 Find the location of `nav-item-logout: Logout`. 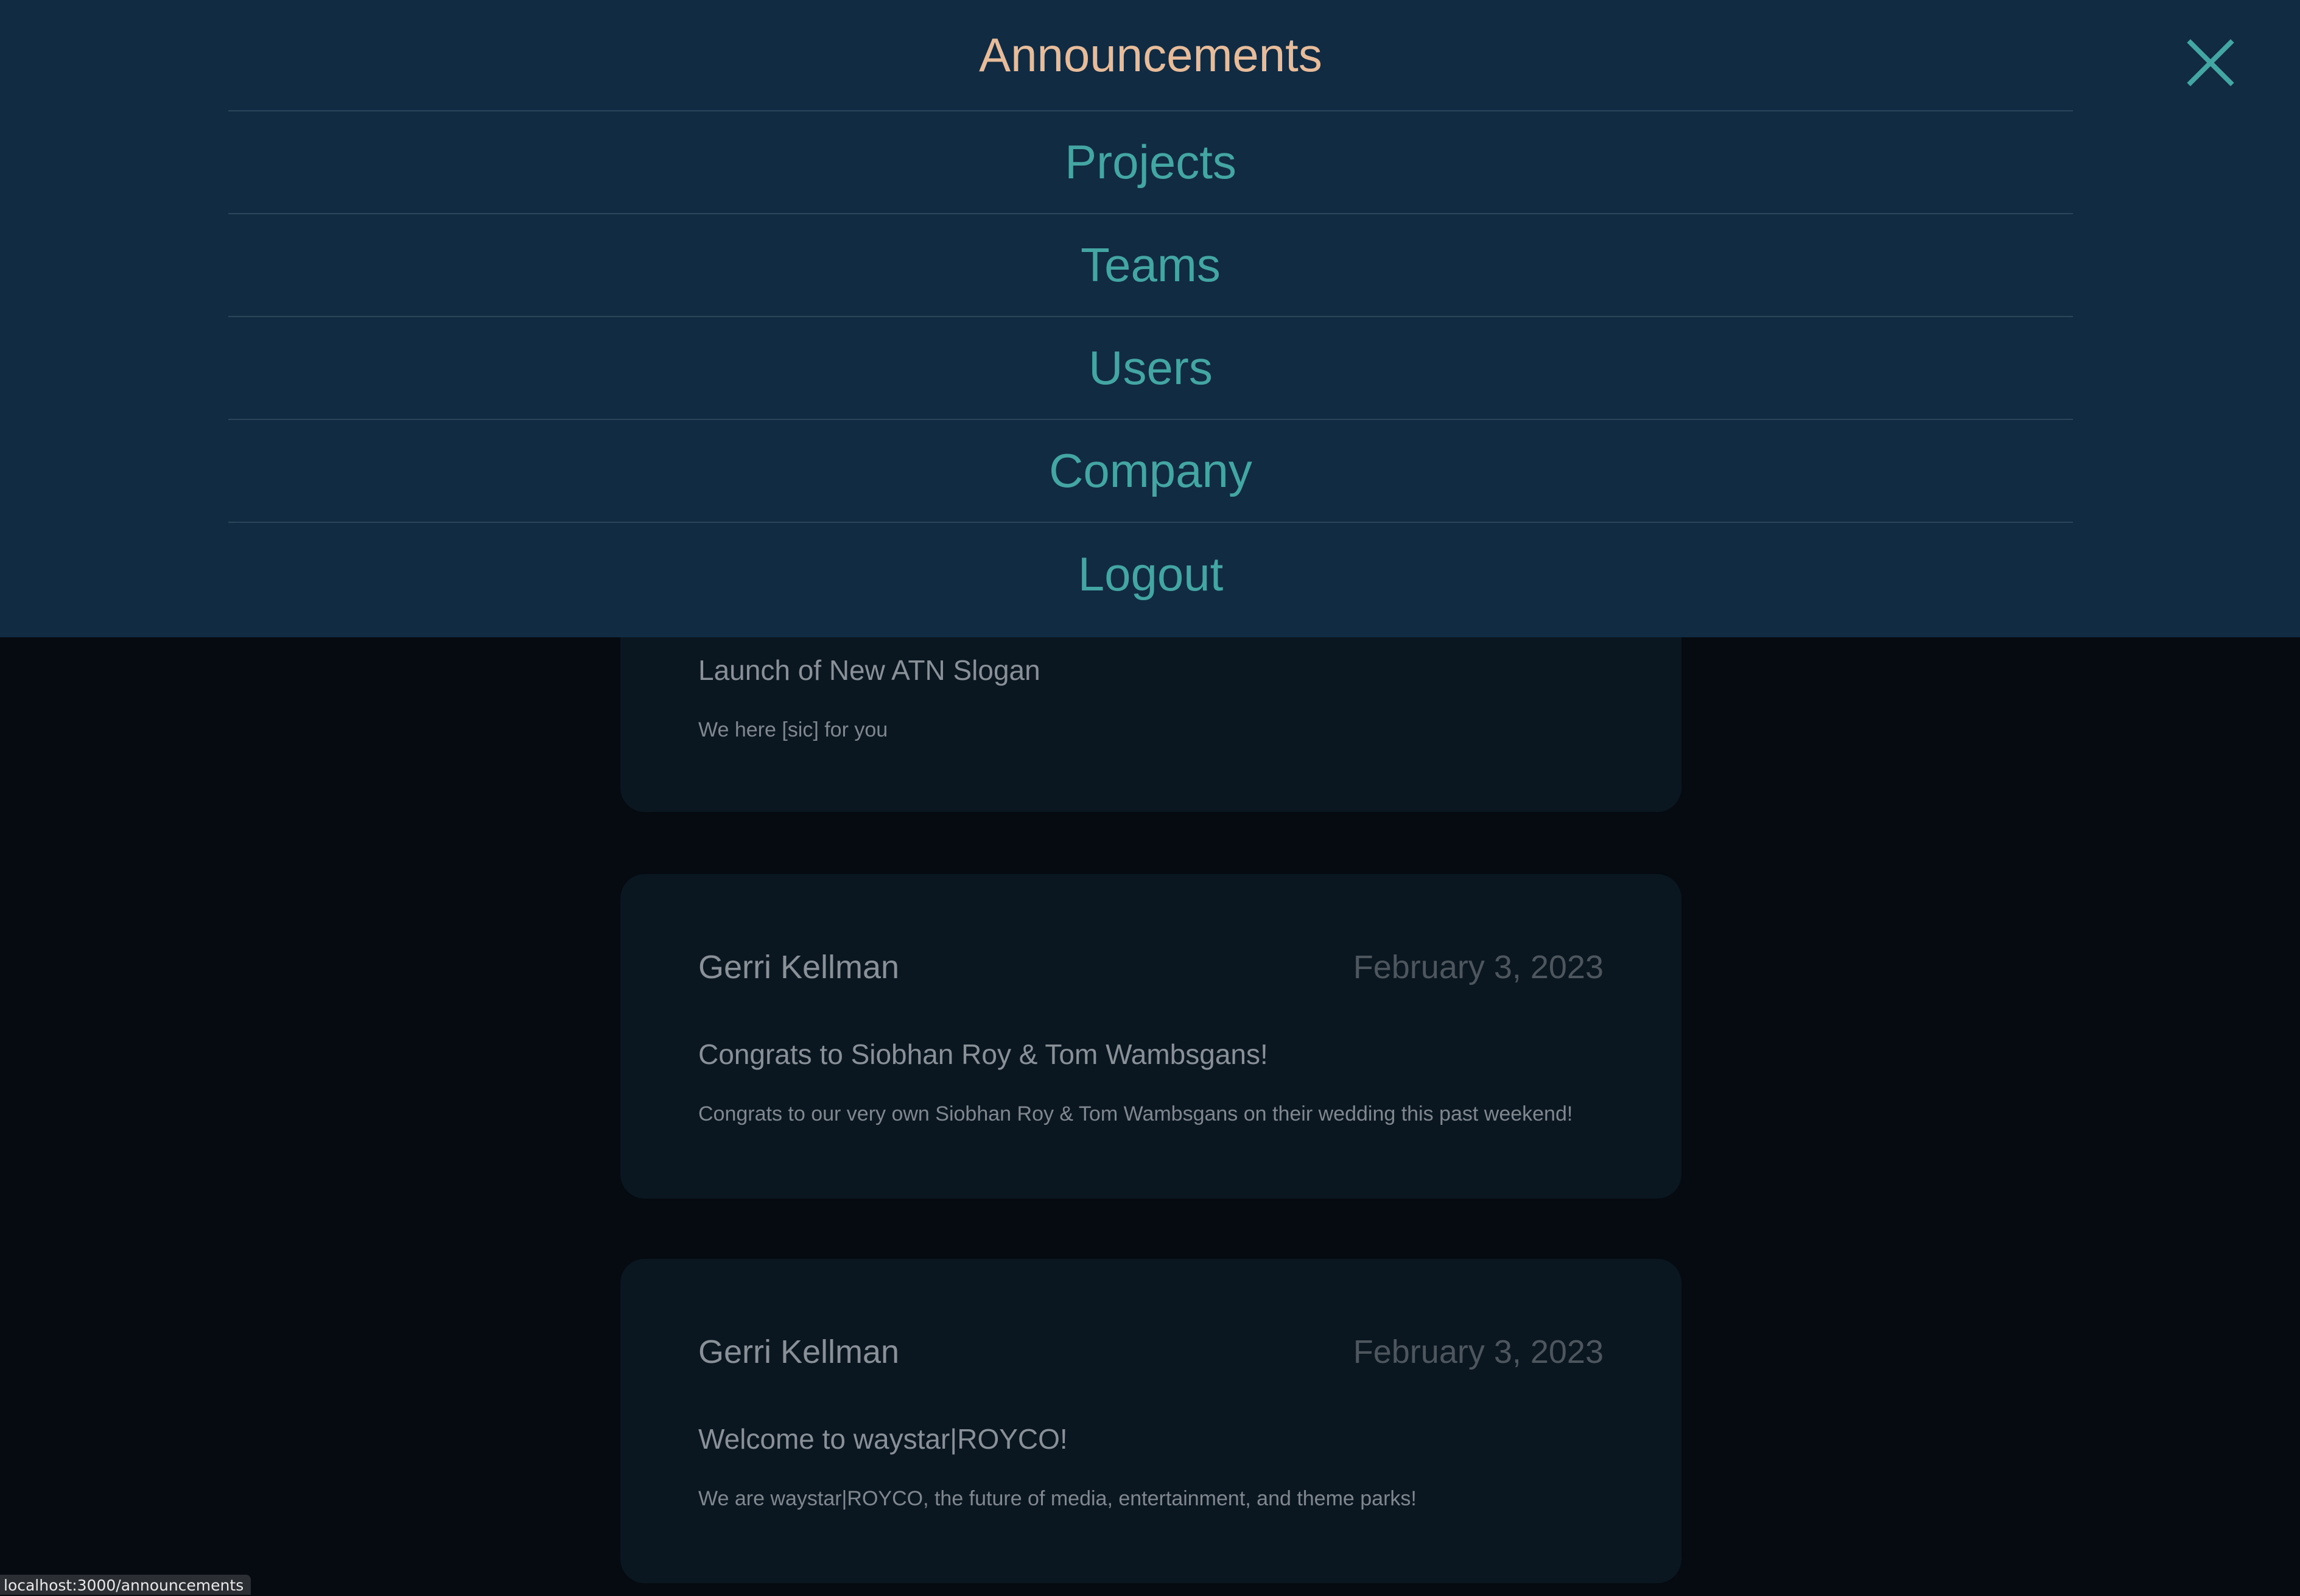

nav-item-logout: Logout is located at coordinates (1150, 574).